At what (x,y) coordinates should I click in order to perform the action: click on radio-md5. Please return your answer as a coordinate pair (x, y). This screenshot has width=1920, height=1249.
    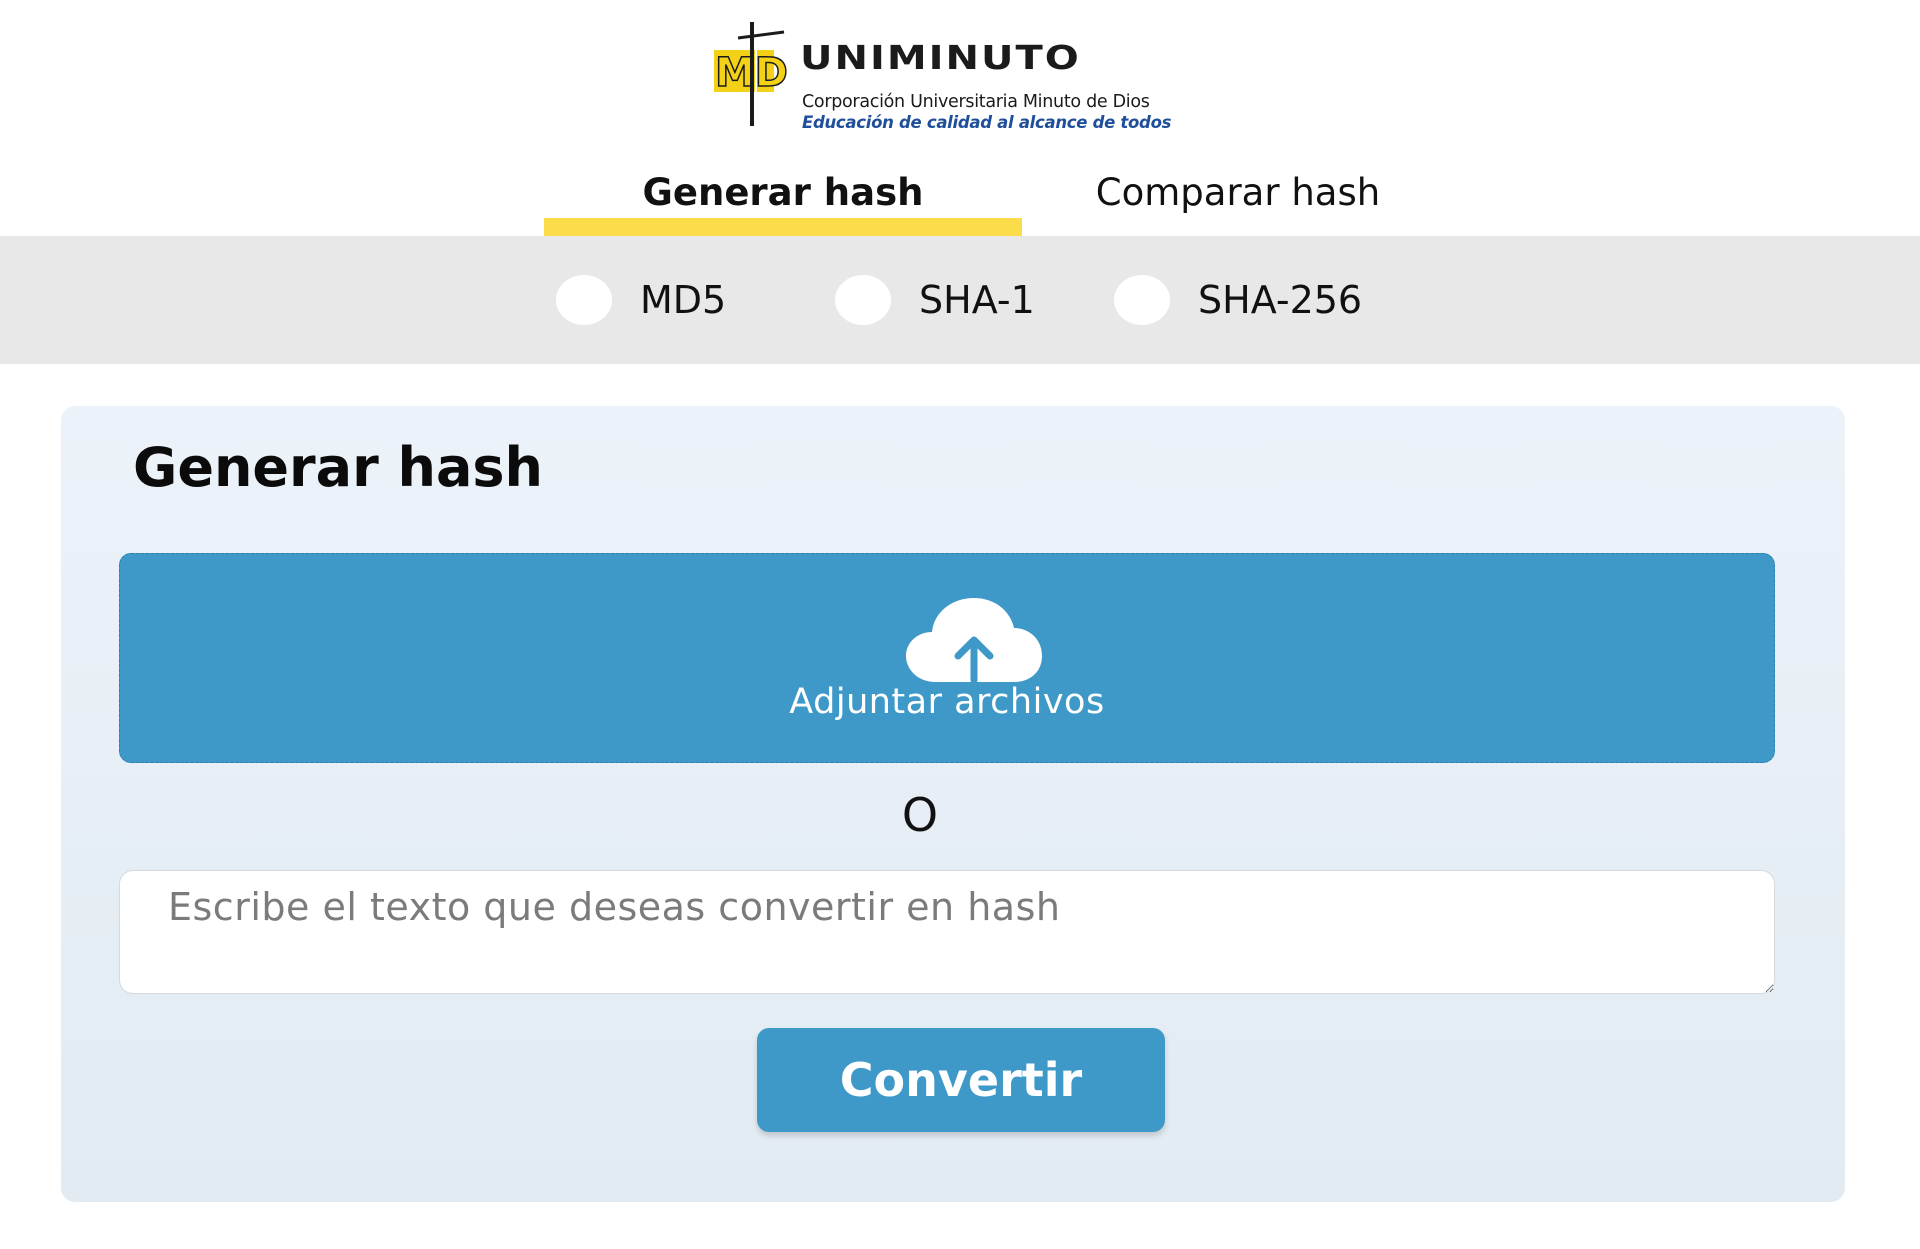
    Looking at the image, I should click on (584, 300).